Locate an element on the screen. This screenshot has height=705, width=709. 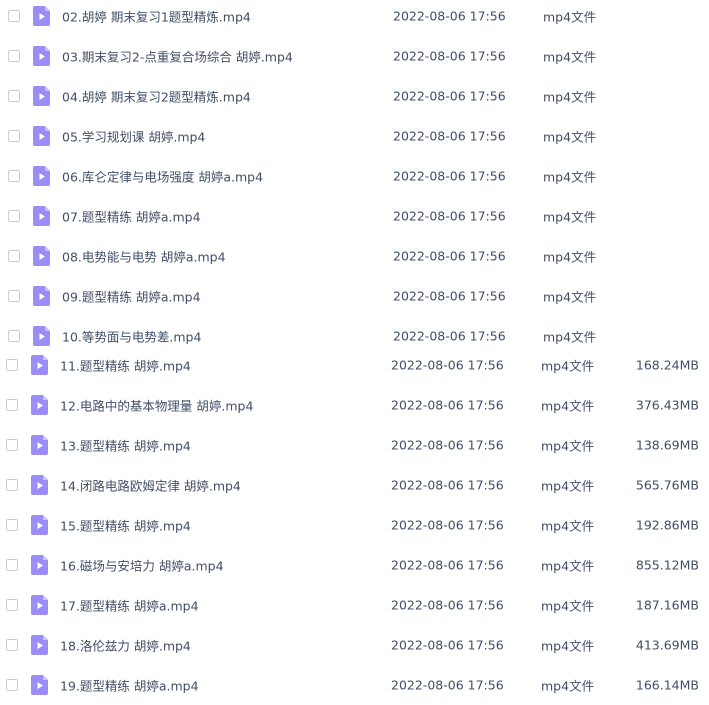
file-name: 06.库仑定律与电场强度 胡婷a.mp4 is located at coordinates (162, 176).